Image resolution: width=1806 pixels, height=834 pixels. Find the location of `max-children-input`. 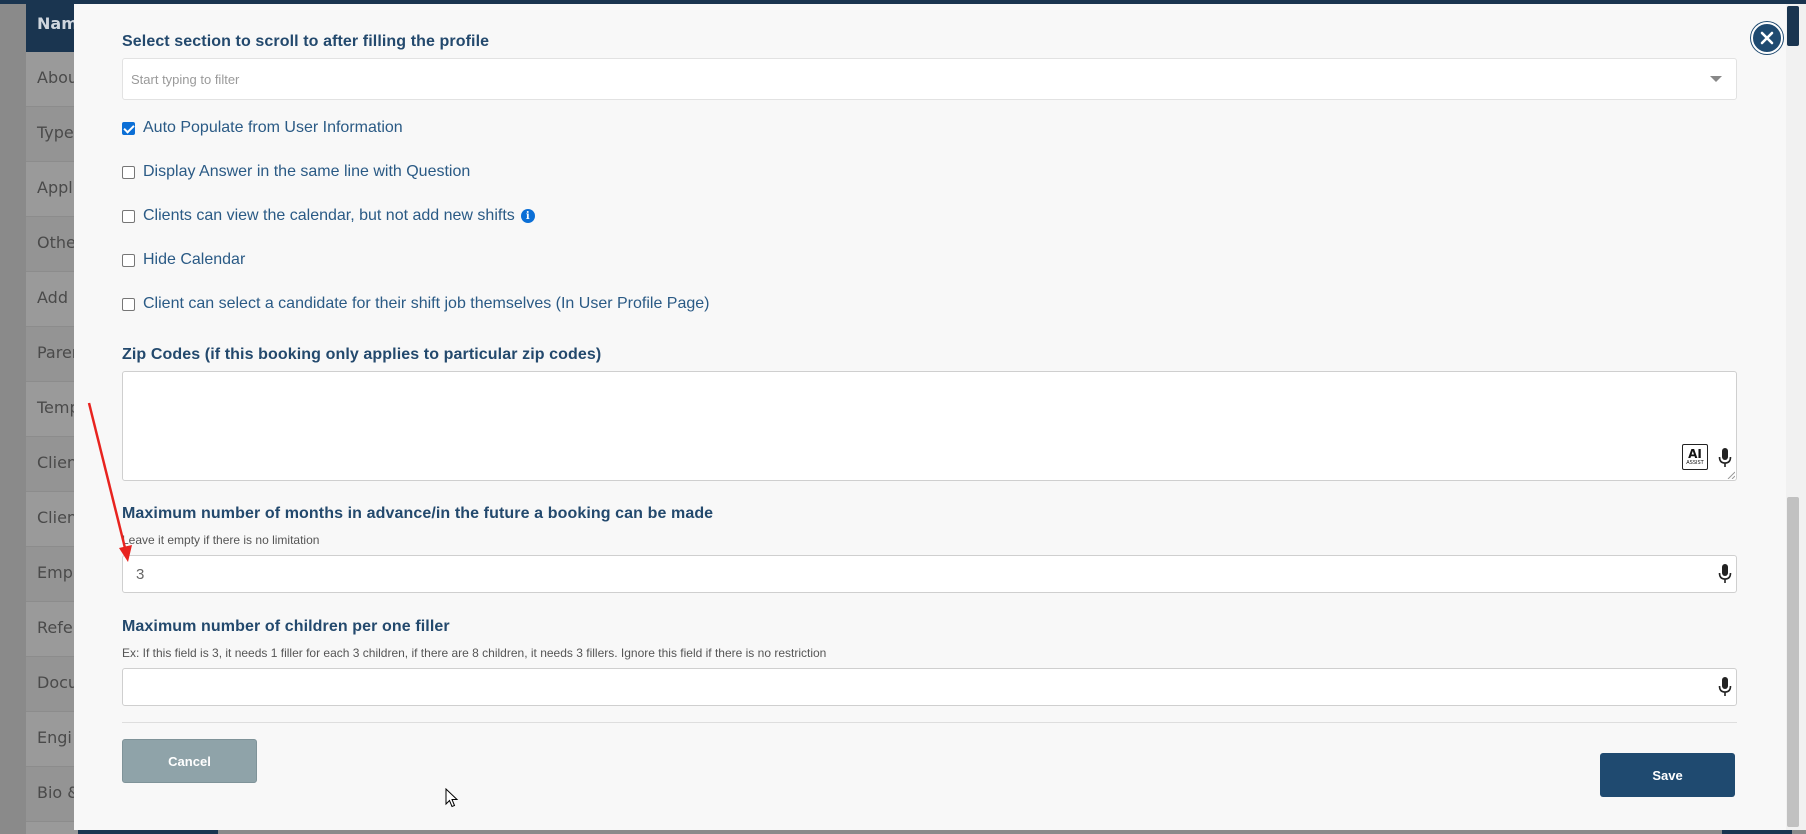

max-children-input is located at coordinates (929, 687).